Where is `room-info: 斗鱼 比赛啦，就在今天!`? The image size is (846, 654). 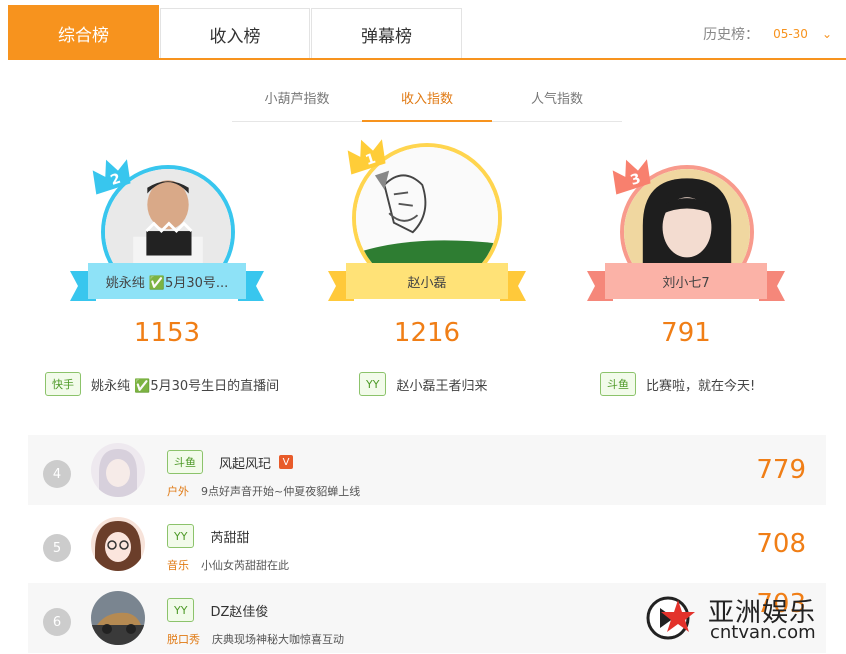 room-info: 斗鱼 比赛啦，就在今天! is located at coordinates (677, 384).